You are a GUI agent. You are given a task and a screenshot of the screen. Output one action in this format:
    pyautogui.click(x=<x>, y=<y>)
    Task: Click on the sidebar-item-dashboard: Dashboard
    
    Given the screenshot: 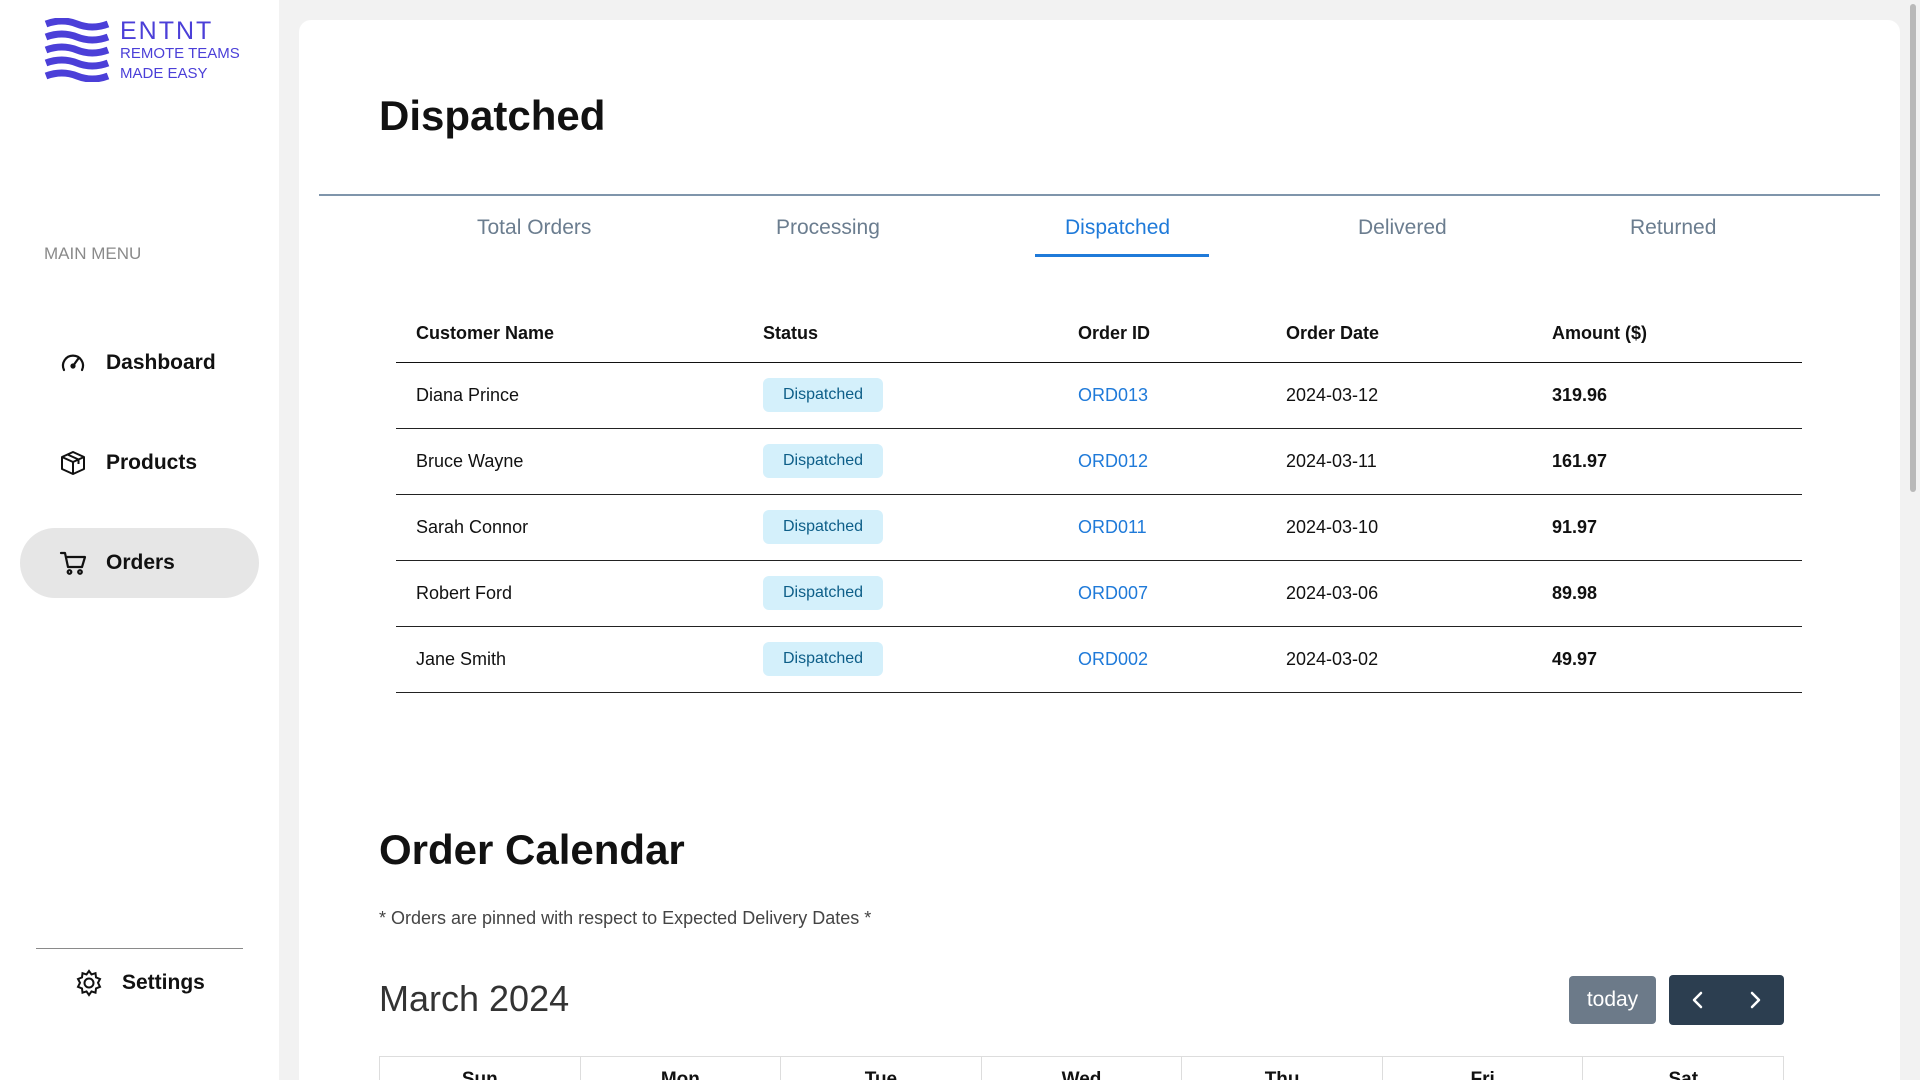 What is the action you would take?
    pyautogui.click(x=139, y=363)
    